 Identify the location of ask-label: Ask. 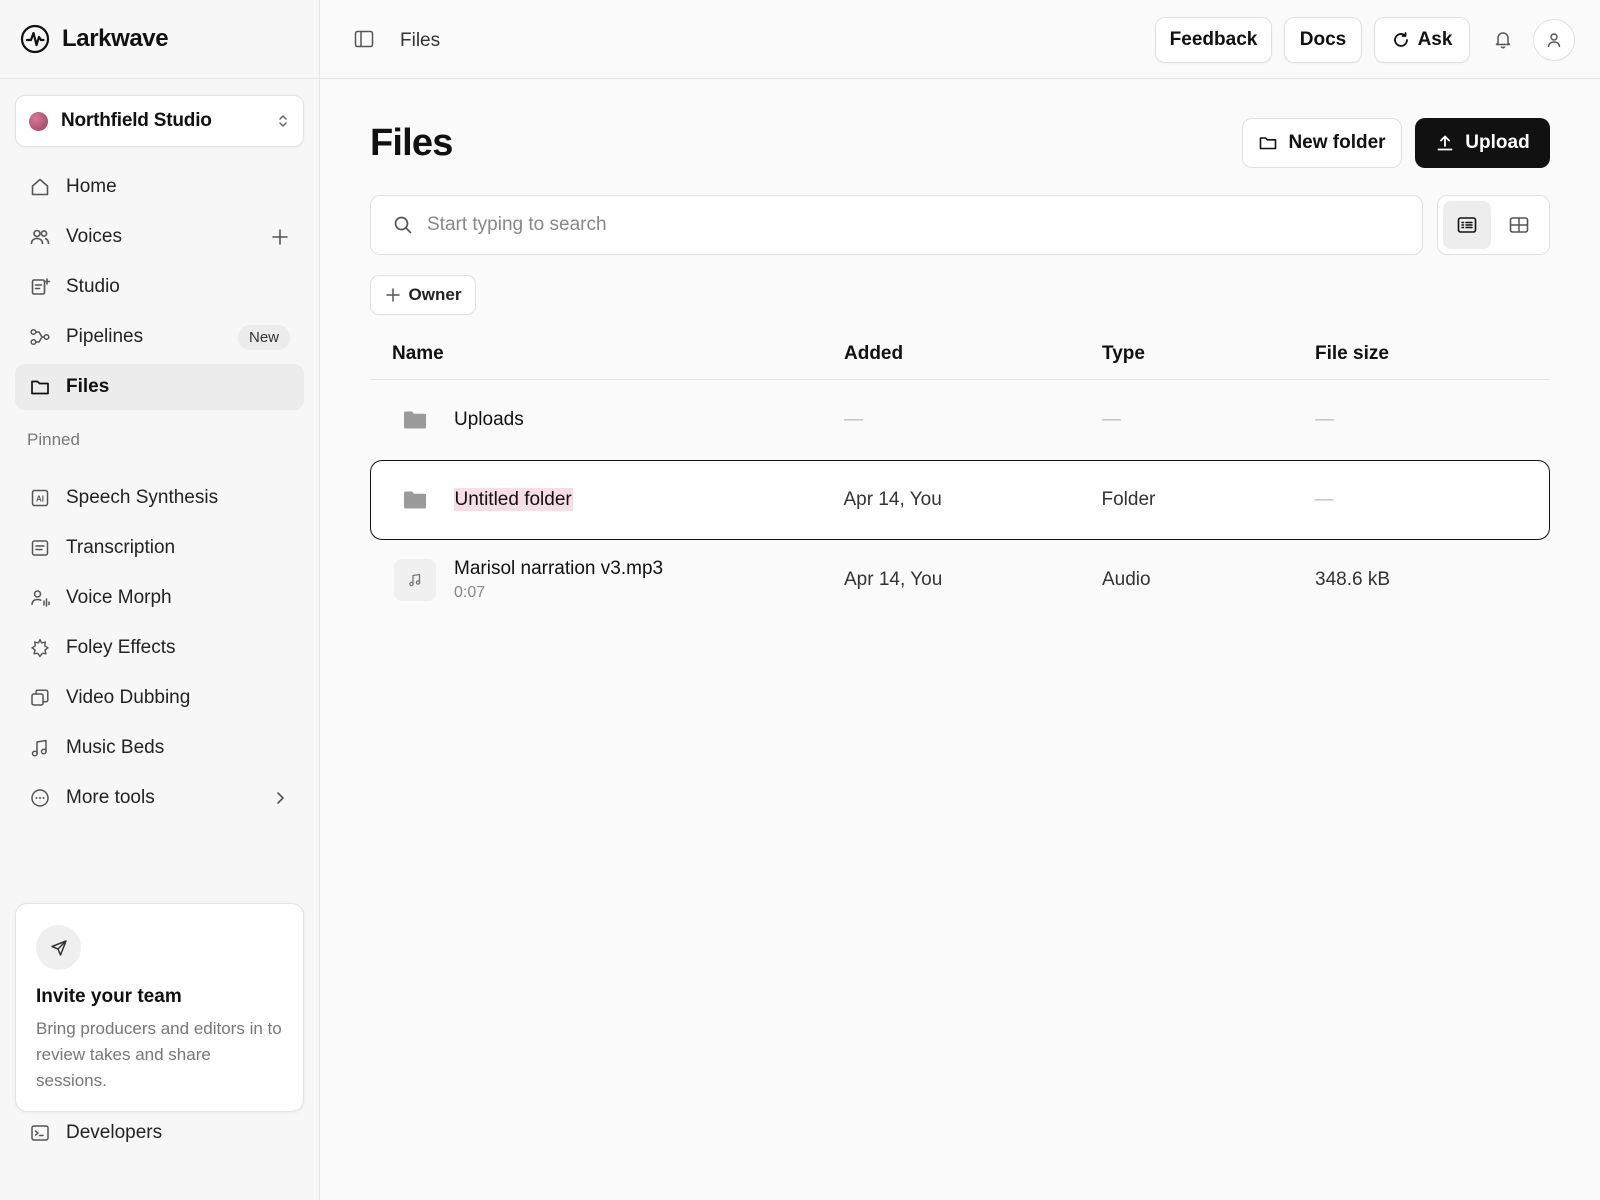
(1435, 39).